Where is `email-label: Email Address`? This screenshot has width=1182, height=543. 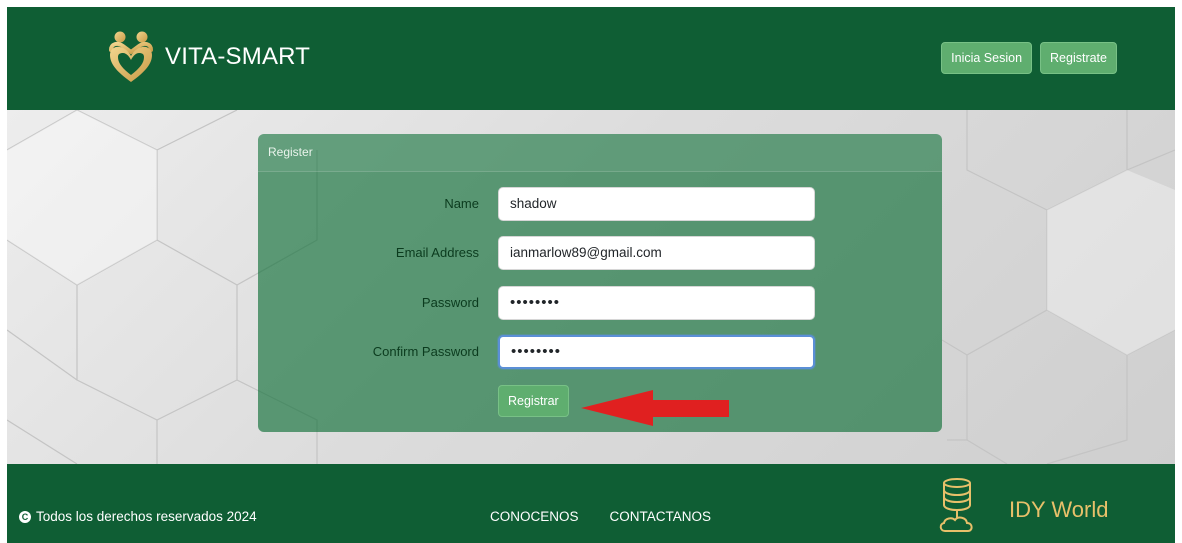 email-label: Email Address is located at coordinates (437, 252).